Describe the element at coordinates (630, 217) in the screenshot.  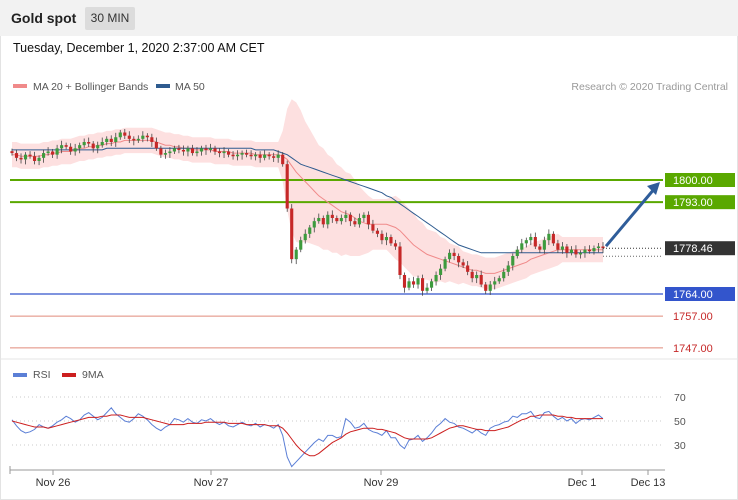
I see `target-arrow-shaft` at that location.